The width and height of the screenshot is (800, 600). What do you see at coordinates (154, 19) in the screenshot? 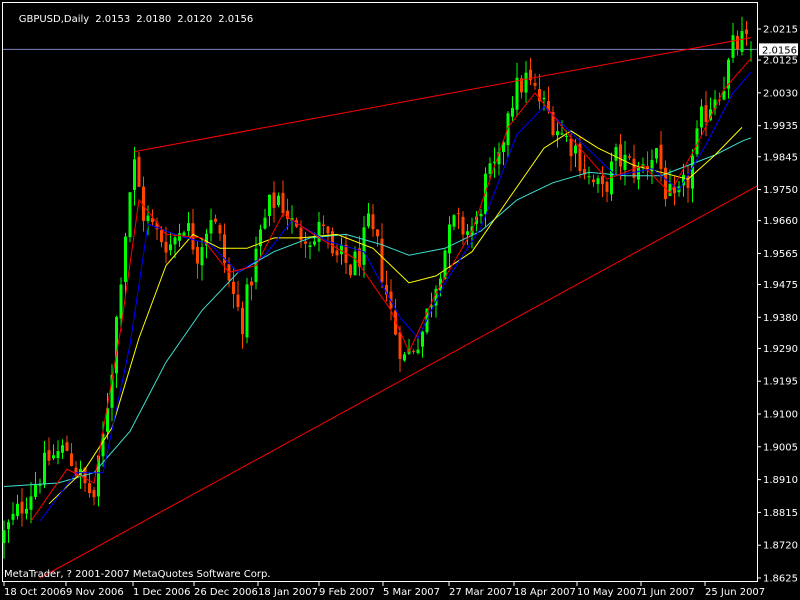
I see `high-value: 2.0180` at bounding box center [154, 19].